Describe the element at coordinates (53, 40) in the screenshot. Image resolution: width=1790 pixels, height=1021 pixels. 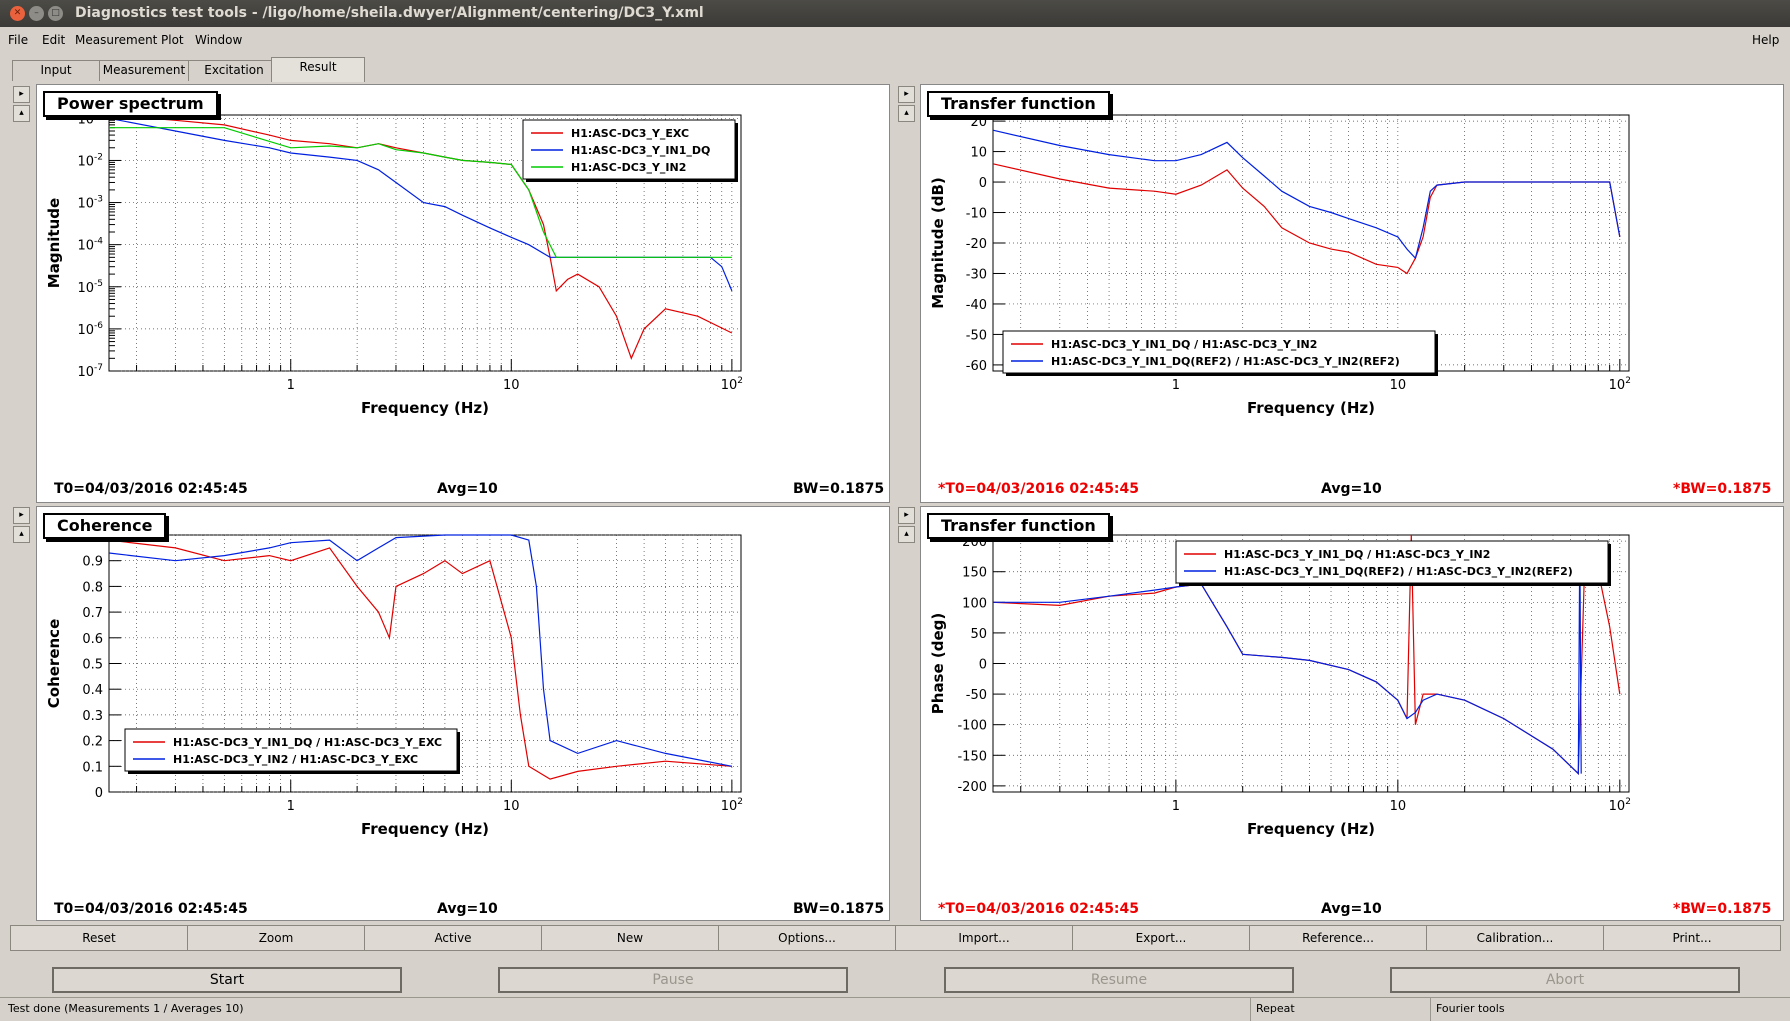
I see `menu-edit: Edit` at that location.